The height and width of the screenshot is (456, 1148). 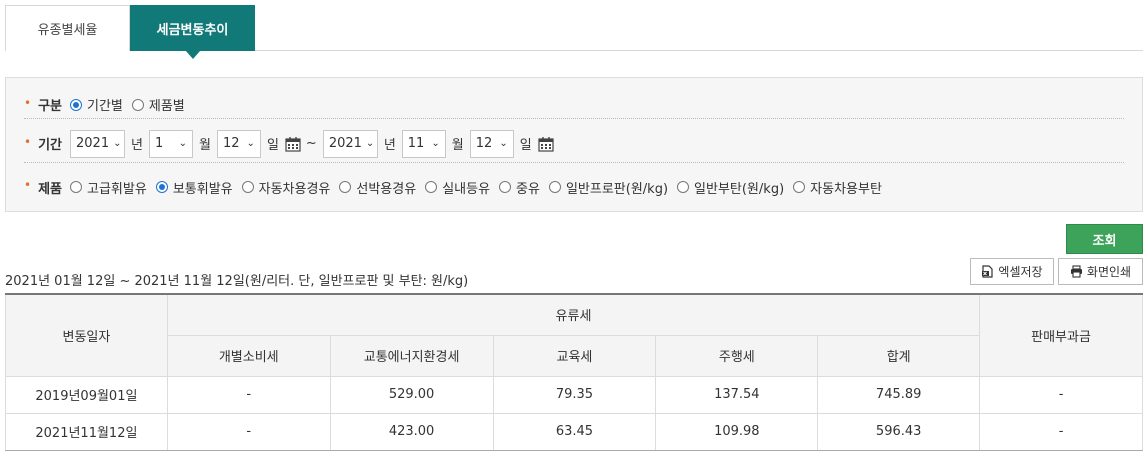 I want to click on radio-product-premium-gasoline: 고급휘발유, so click(x=108, y=187).